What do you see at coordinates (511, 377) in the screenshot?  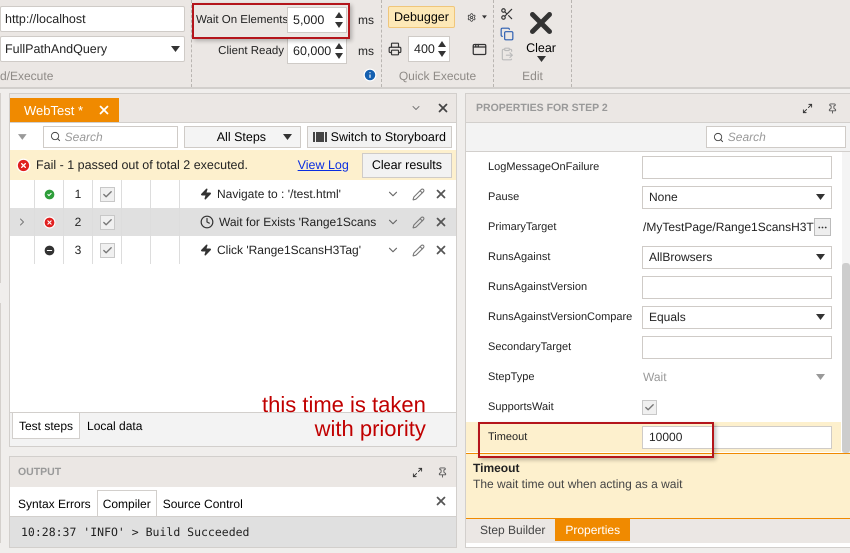 I see `property-label: StepType` at bounding box center [511, 377].